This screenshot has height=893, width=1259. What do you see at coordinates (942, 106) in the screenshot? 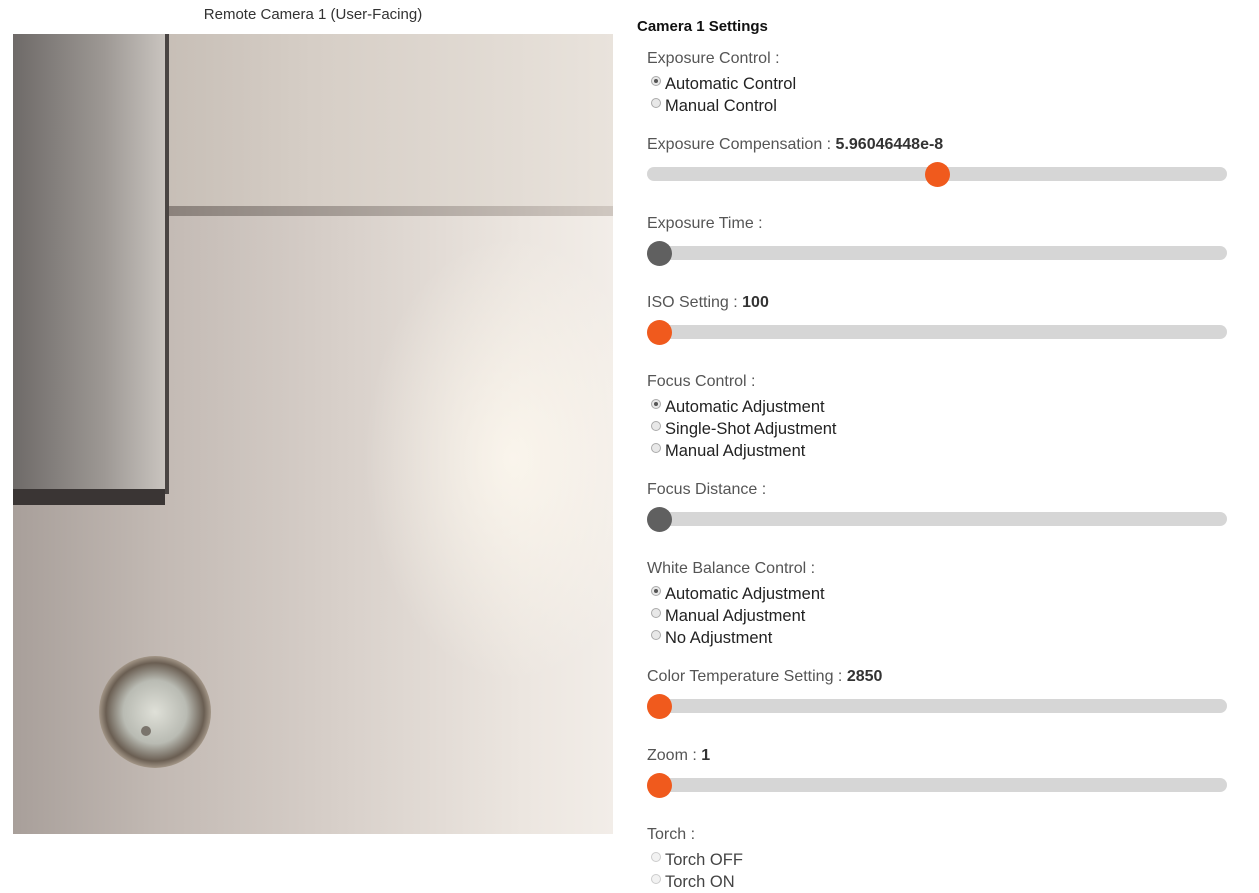
I see `exposure-manual-option: Manual Control` at bounding box center [942, 106].